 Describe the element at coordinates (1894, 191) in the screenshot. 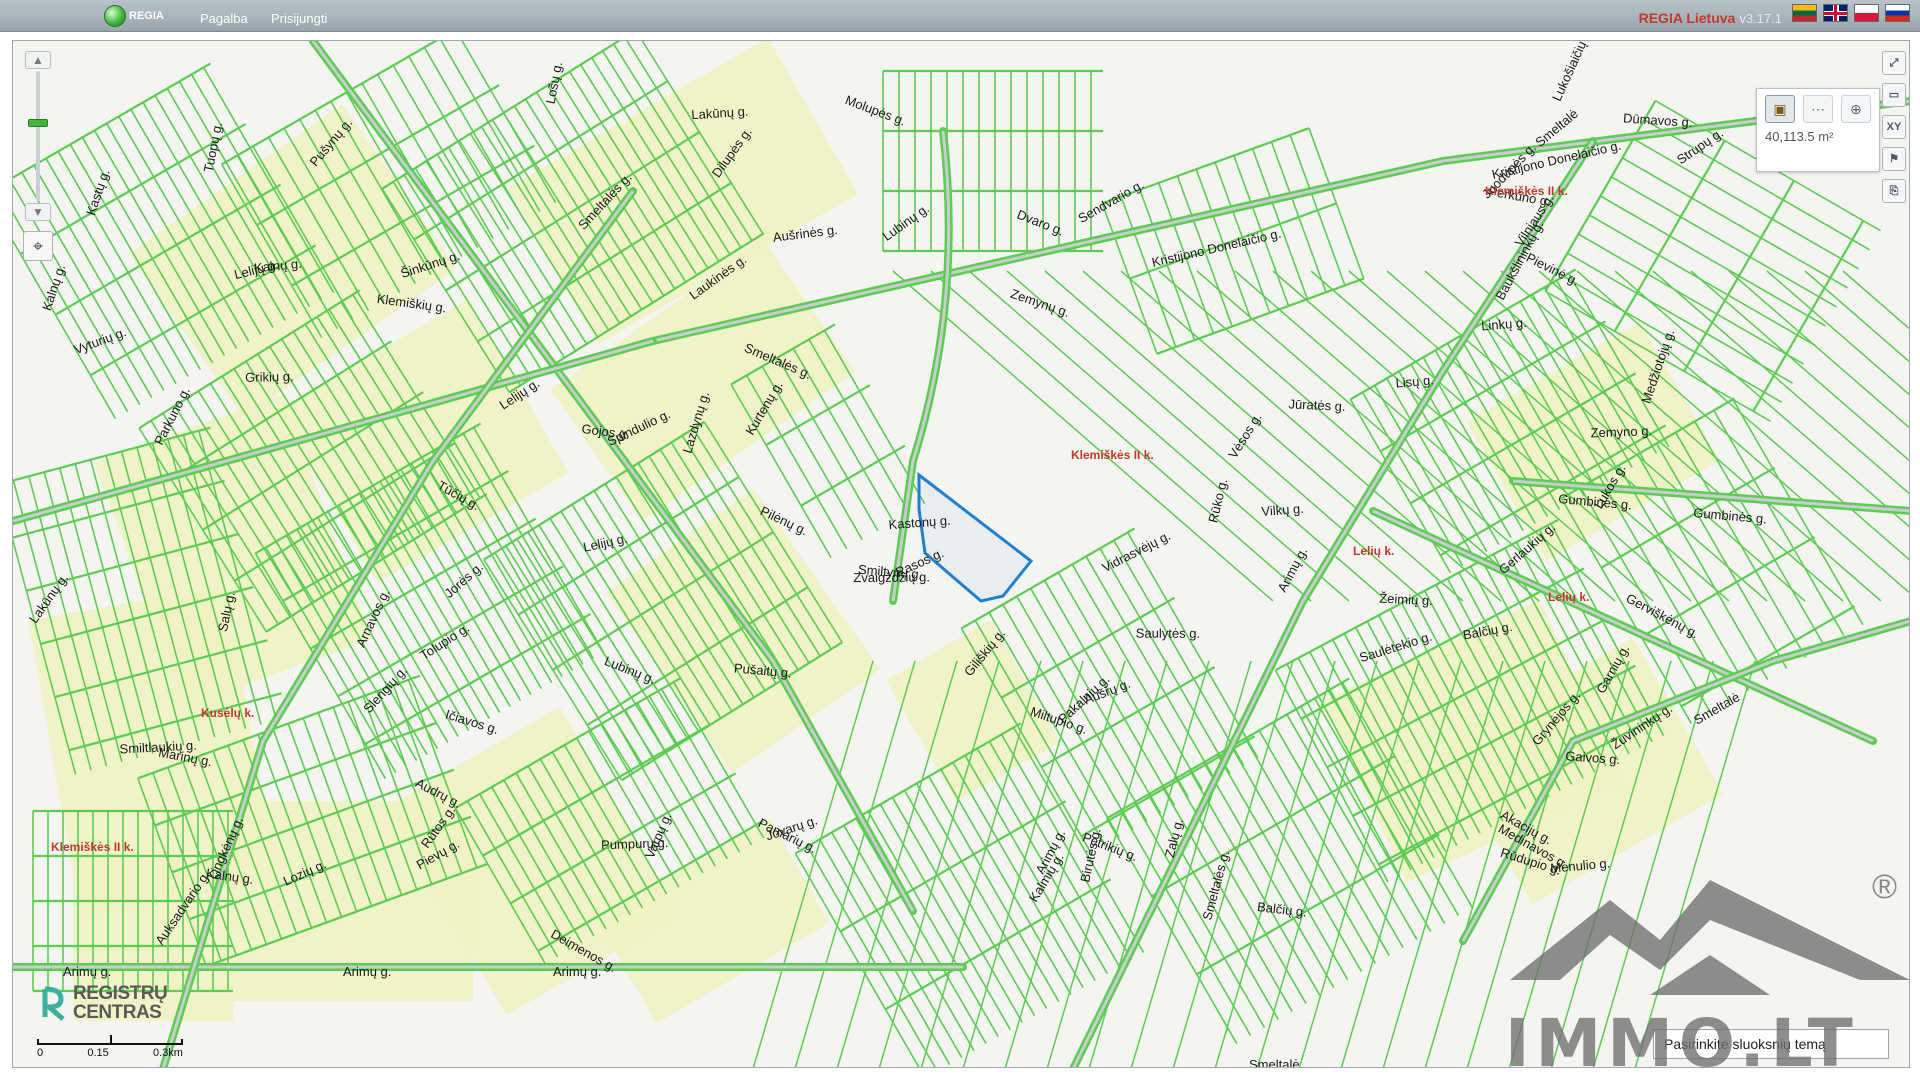

I see `link-icon: ⎘` at that location.